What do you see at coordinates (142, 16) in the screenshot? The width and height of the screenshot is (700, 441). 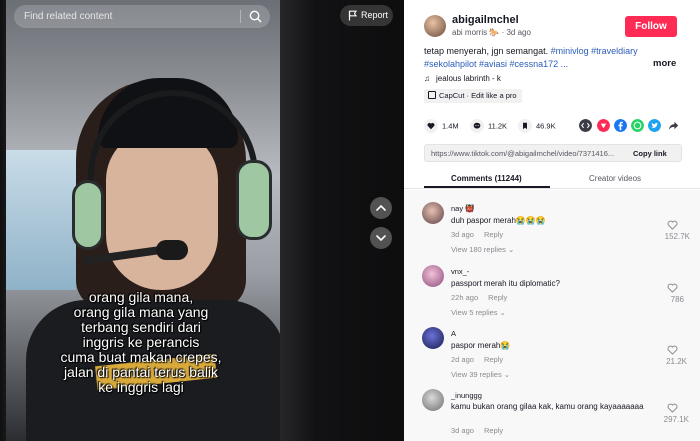 I see `search-input: Find related content` at bounding box center [142, 16].